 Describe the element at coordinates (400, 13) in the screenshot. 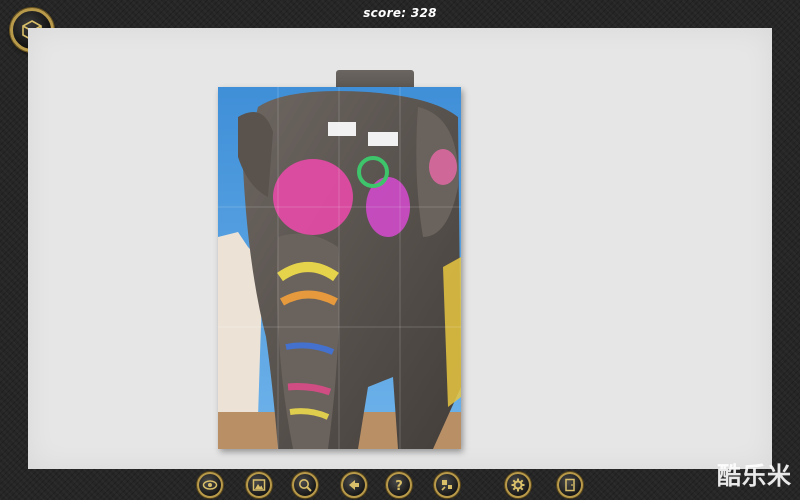

I see `score-label: score: 328` at that location.